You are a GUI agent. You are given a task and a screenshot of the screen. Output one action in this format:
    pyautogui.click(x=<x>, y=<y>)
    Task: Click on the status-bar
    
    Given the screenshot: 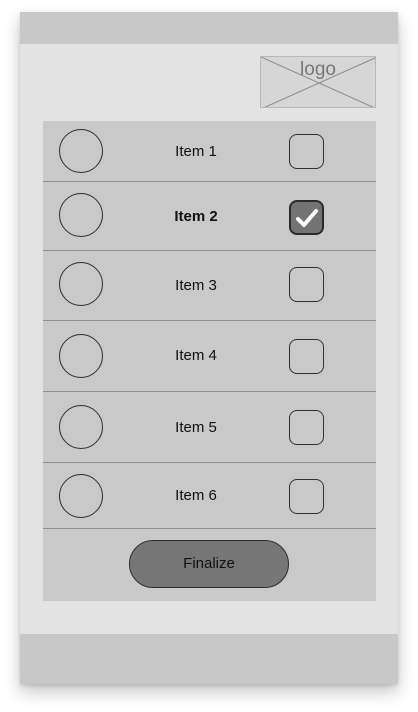 What is the action you would take?
    pyautogui.click(x=209, y=28)
    